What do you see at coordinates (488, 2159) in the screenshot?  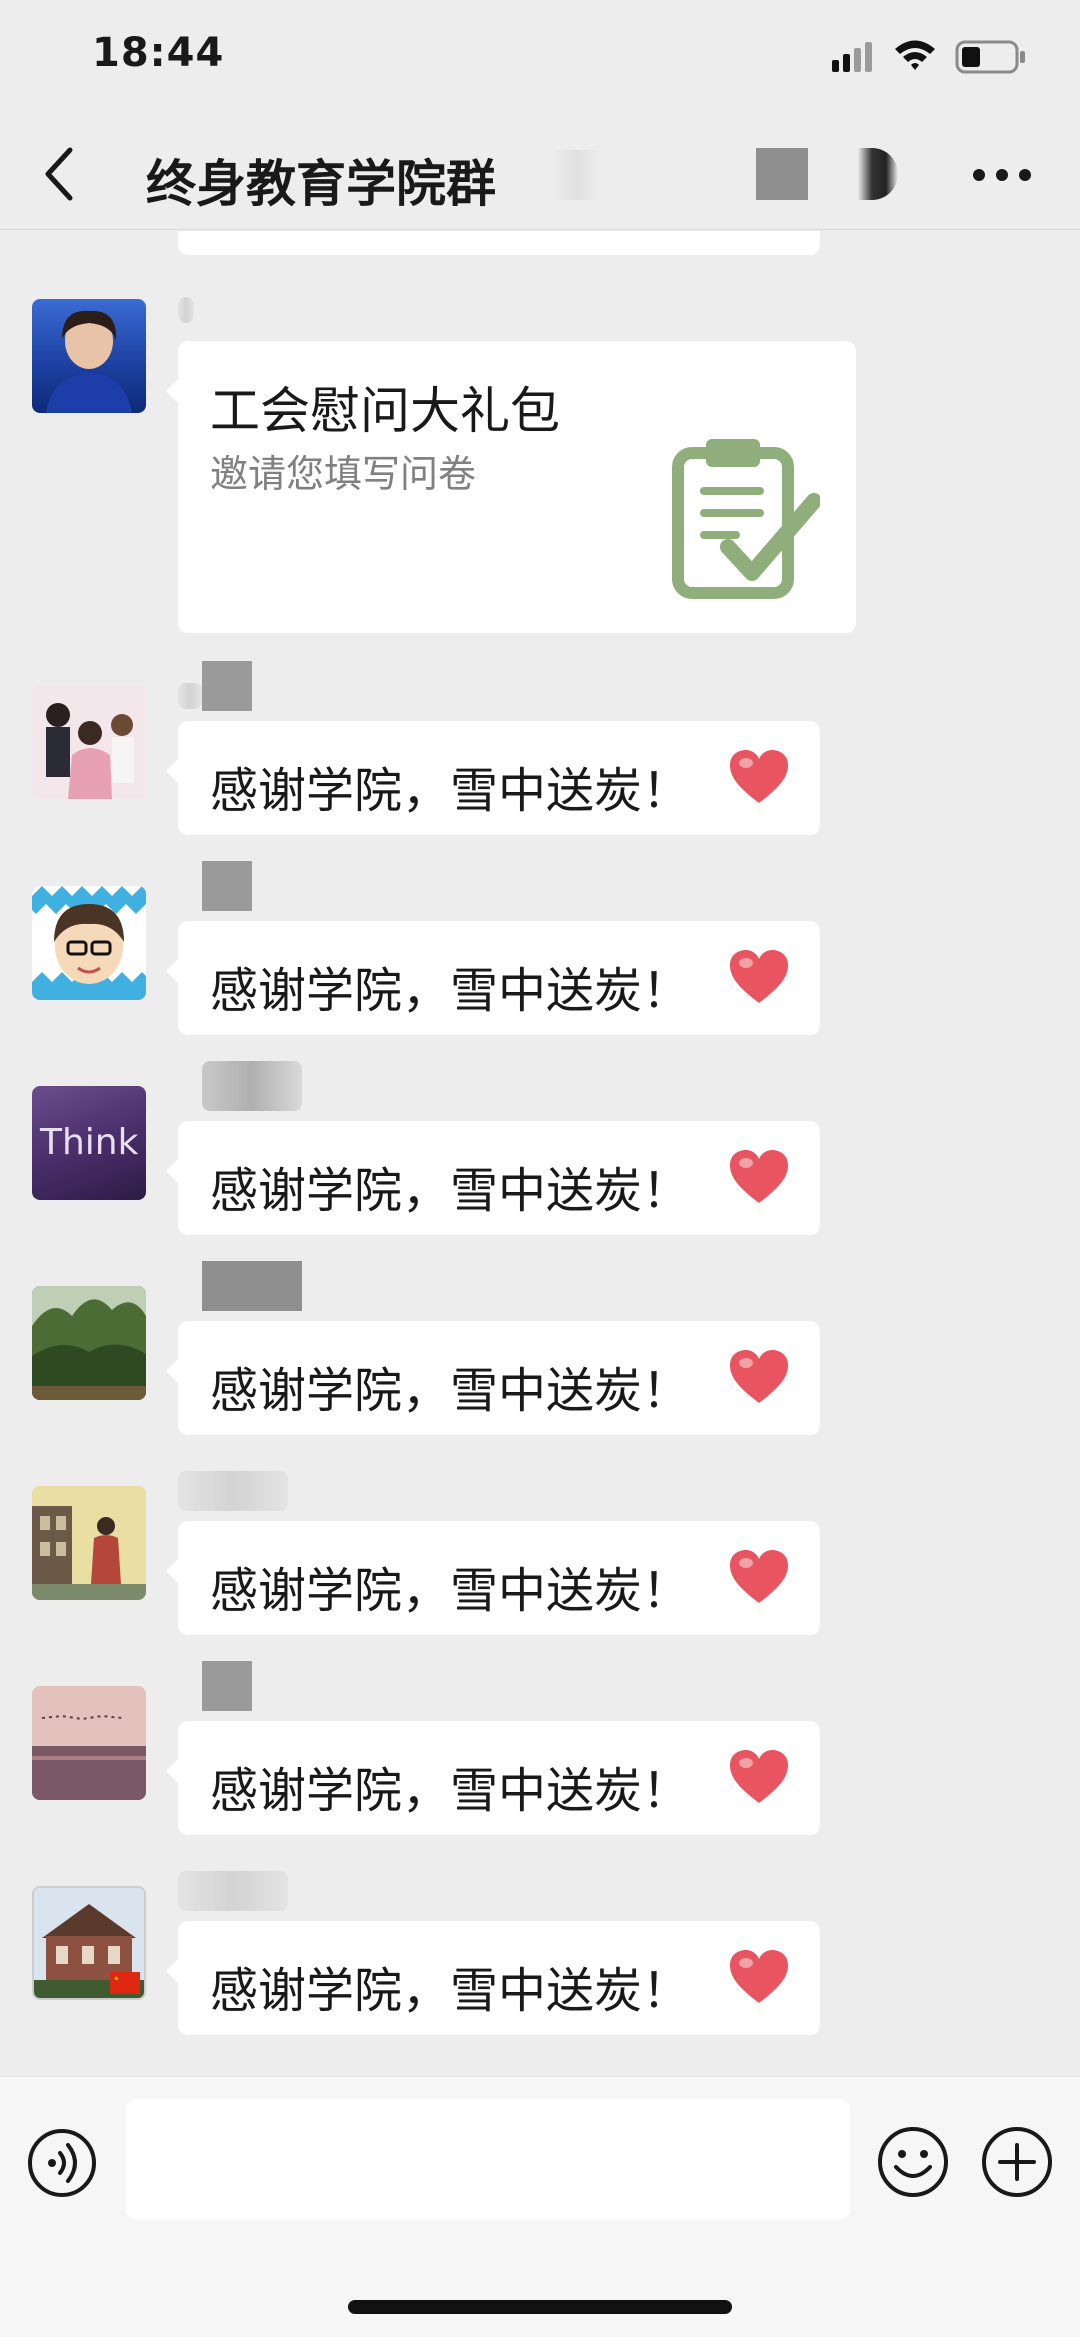 I see `message-input` at bounding box center [488, 2159].